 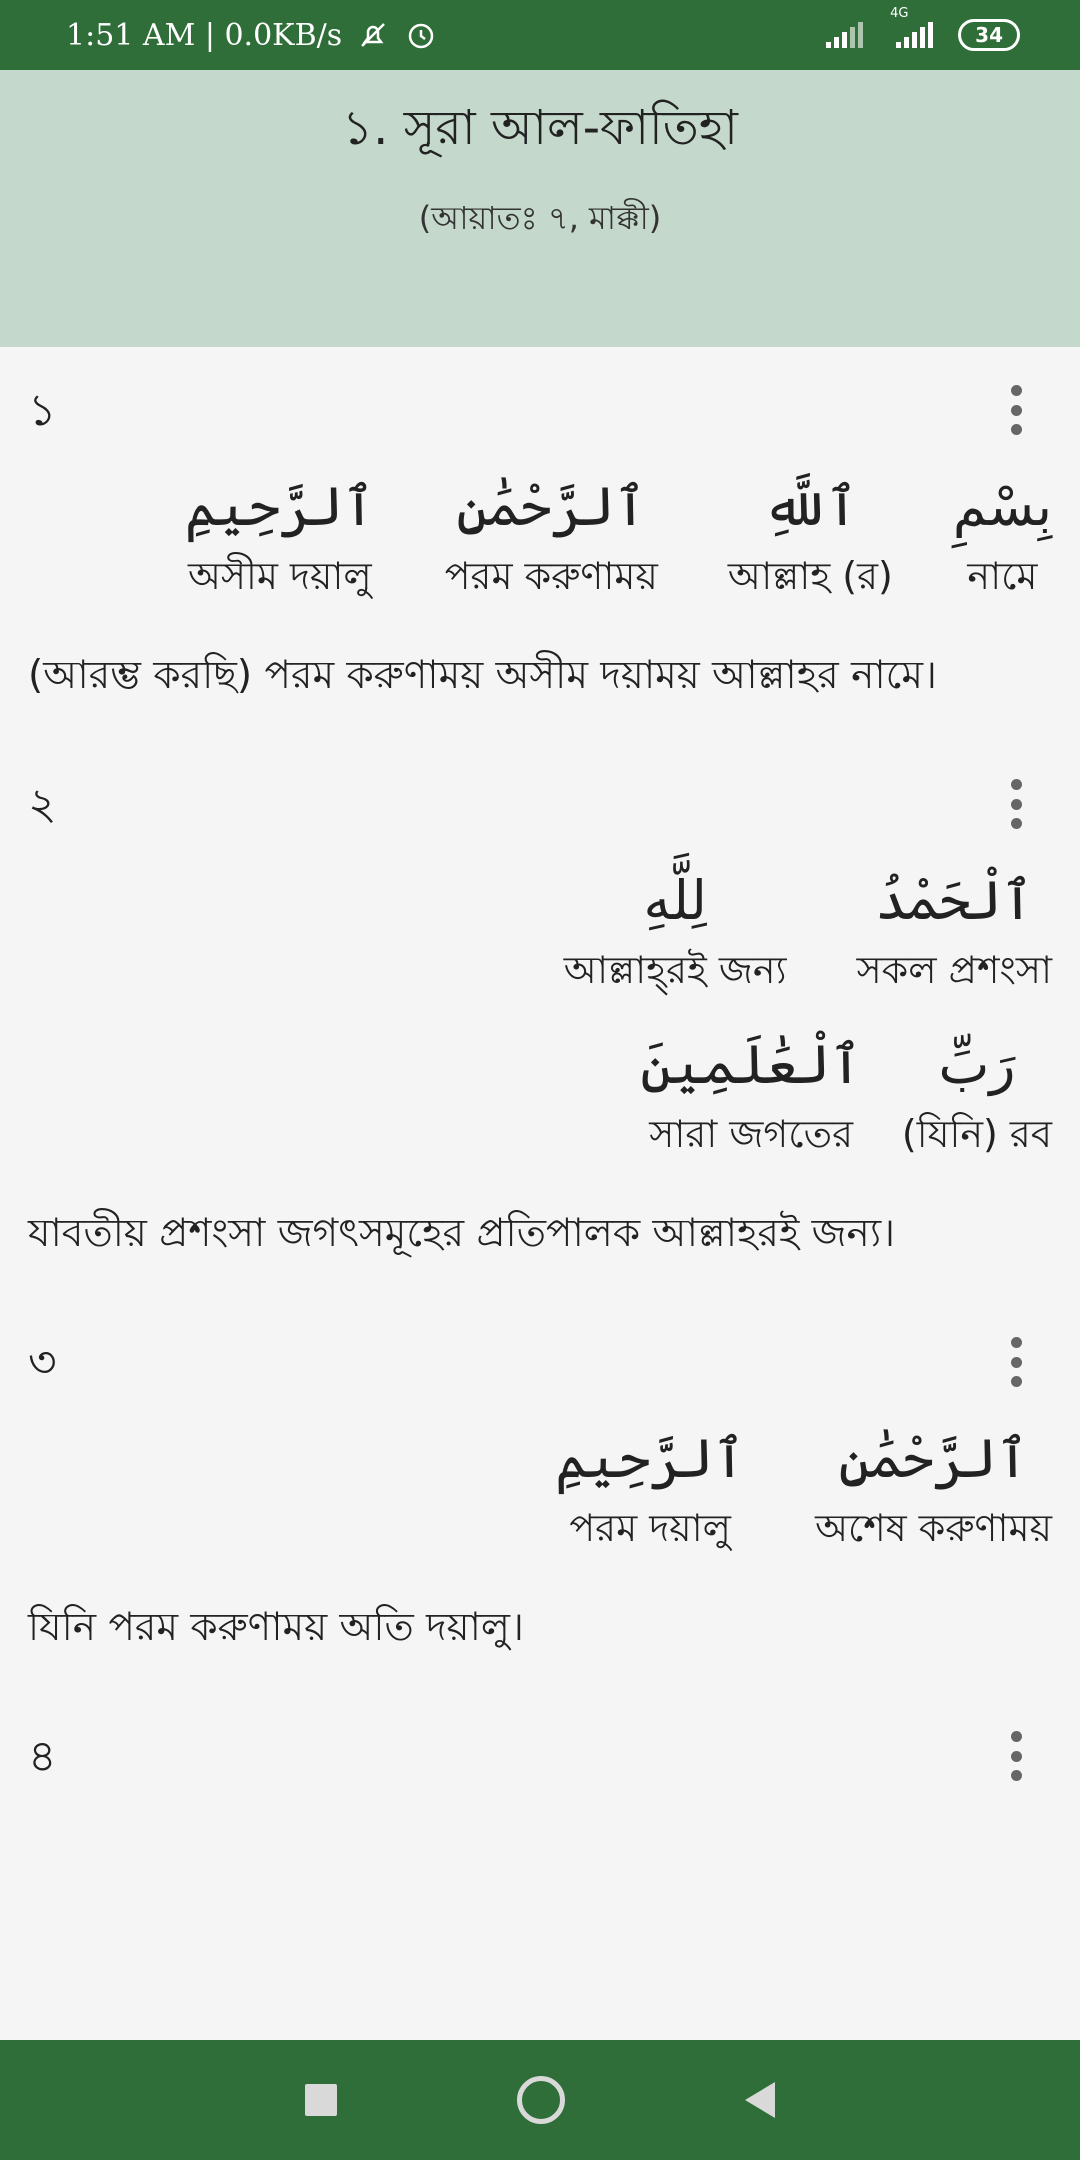 I want to click on page-title: ১. সূরা আল-ফাতিহা, so click(x=540, y=128).